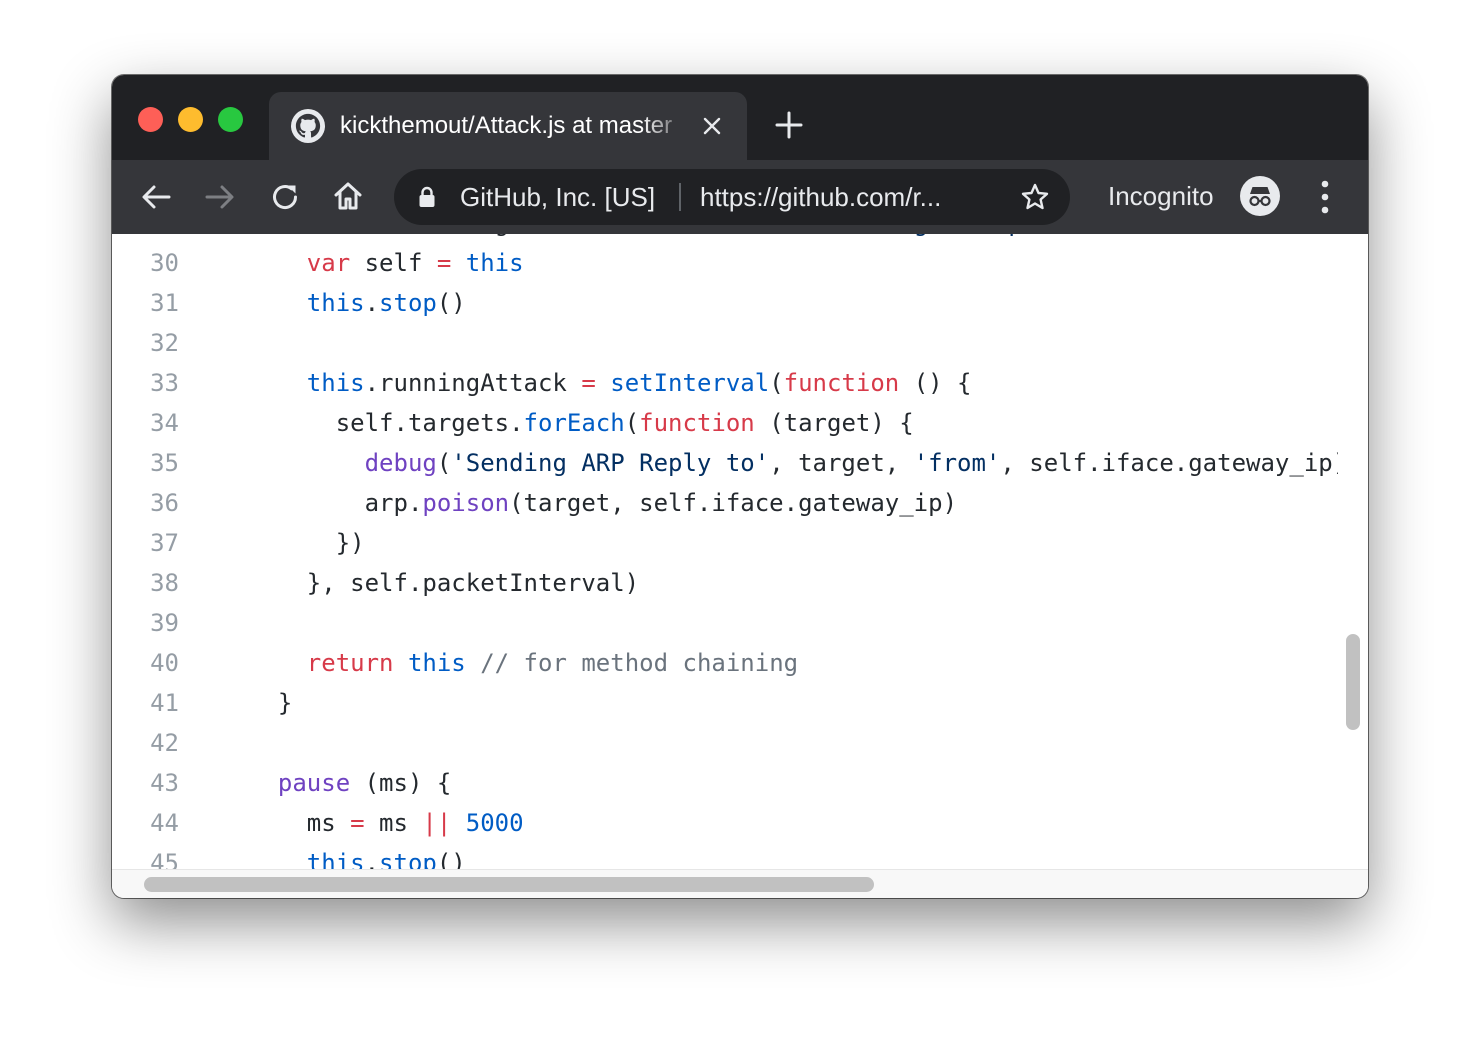 Image resolution: width=1480 pixels, height=1046 pixels. I want to click on code-token: // for method chaining, so click(639, 663).